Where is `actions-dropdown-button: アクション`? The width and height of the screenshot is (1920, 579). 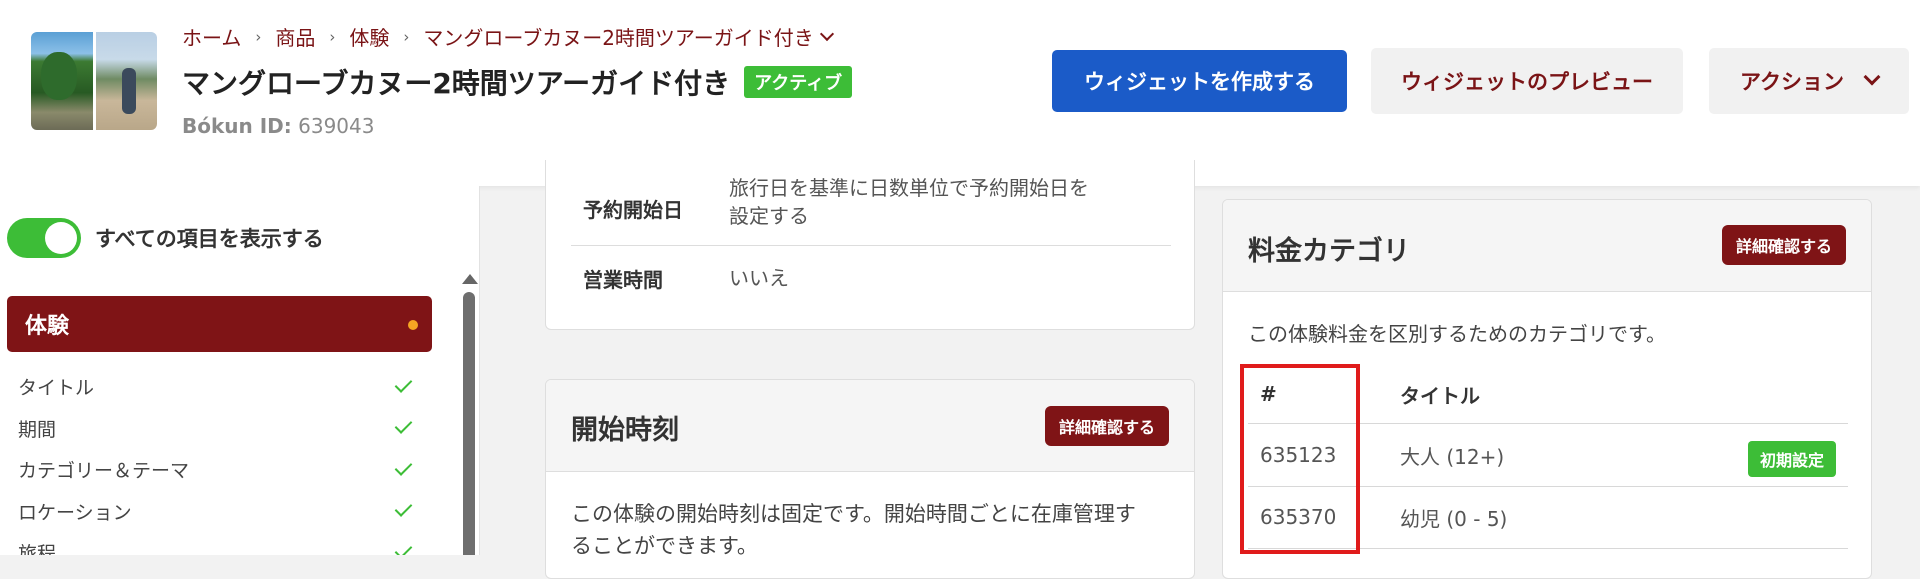 actions-dropdown-button: アクション is located at coordinates (1809, 81).